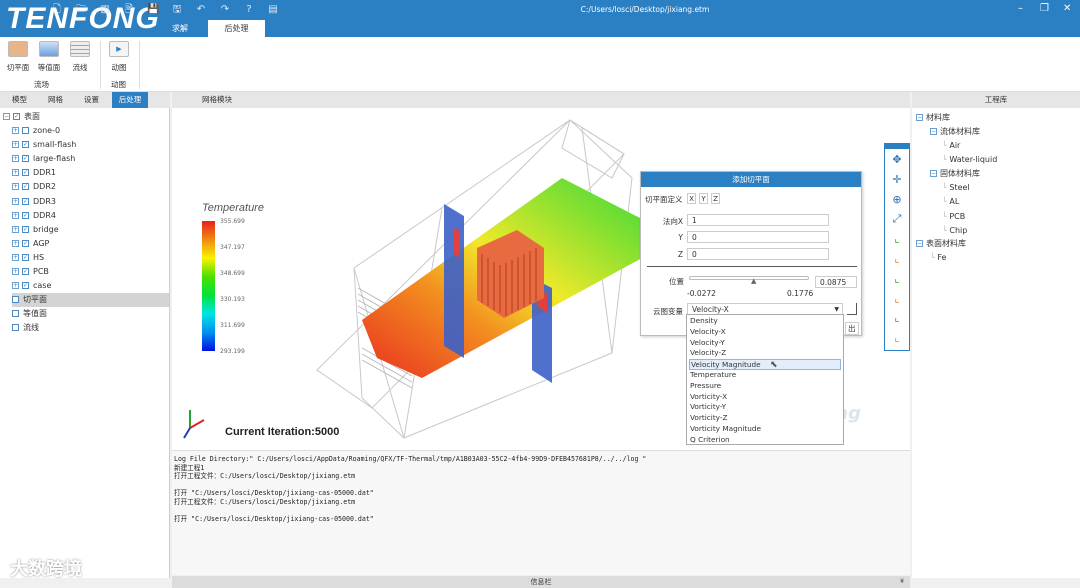 The image size is (1080, 588). I want to click on dropdown-option: Q Criterion, so click(765, 440).